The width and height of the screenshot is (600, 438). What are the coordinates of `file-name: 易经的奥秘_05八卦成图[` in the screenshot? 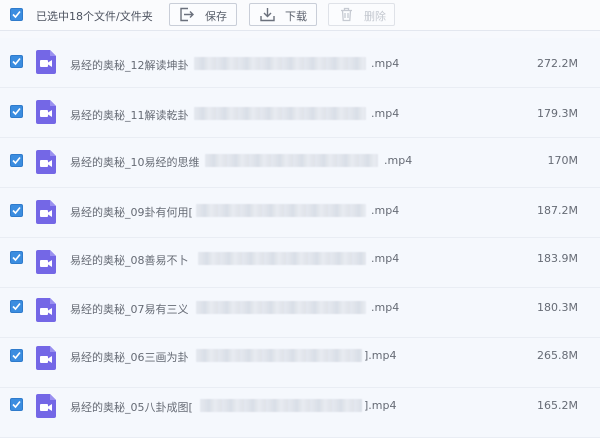 It's located at (131, 407).